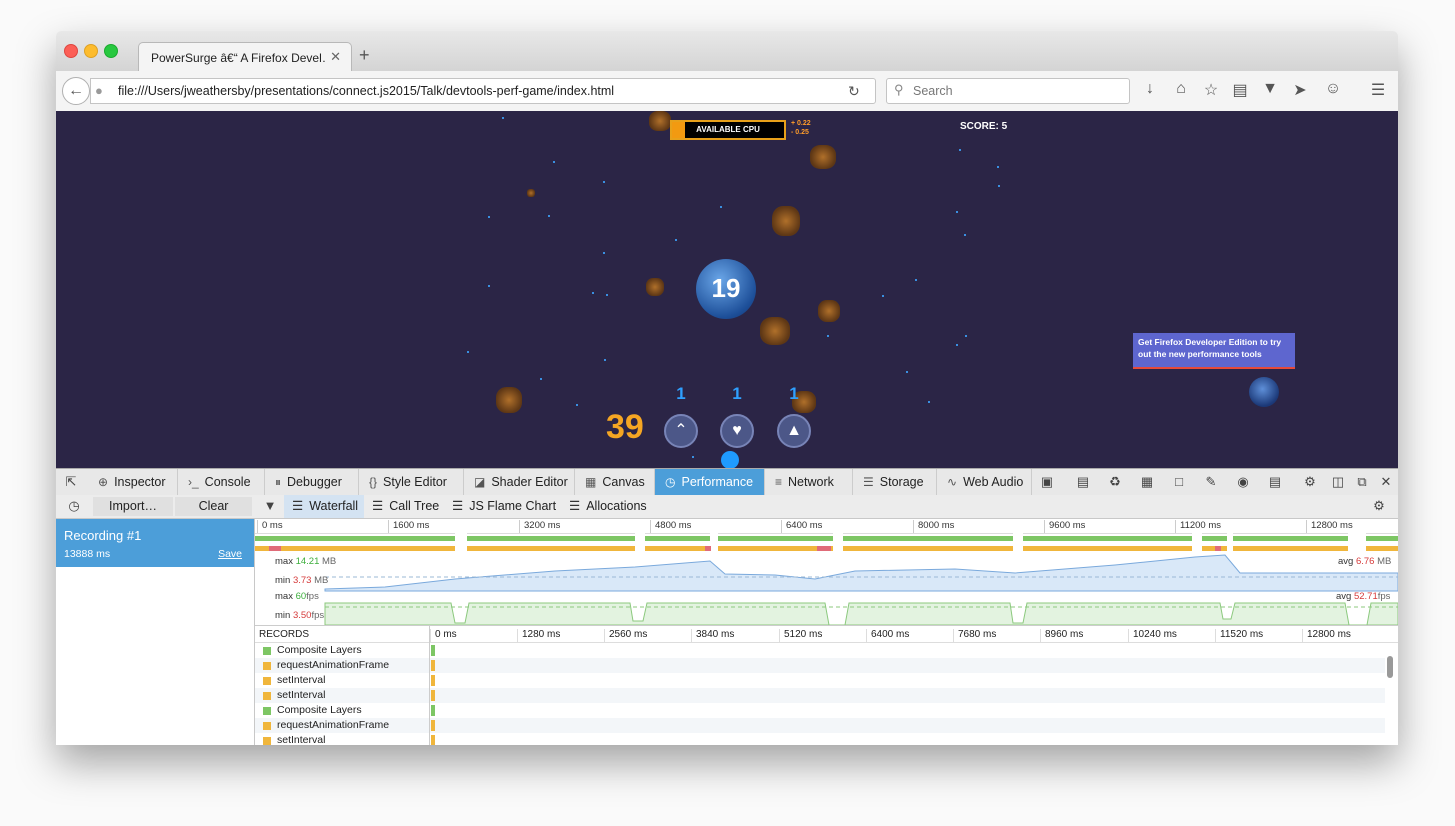  Describe the element at coordinates (1275, 482) in the screenshot. I see `rulers-icon: ▤` at that location.